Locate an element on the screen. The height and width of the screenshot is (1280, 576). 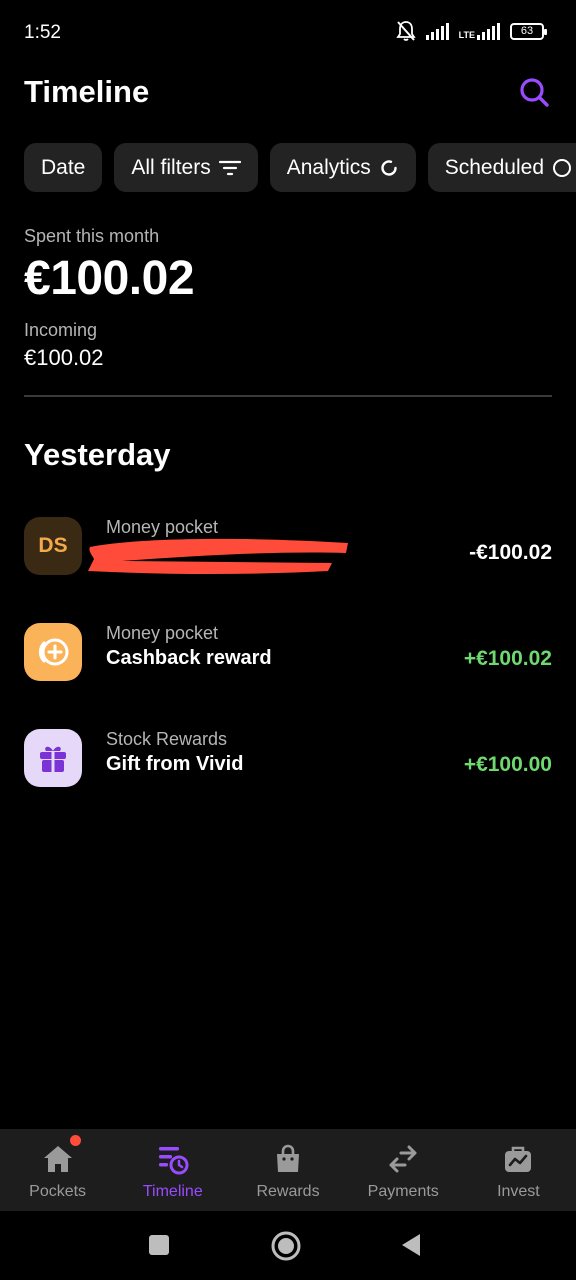
battery-level: 63 is located at coordinates (527, 31).